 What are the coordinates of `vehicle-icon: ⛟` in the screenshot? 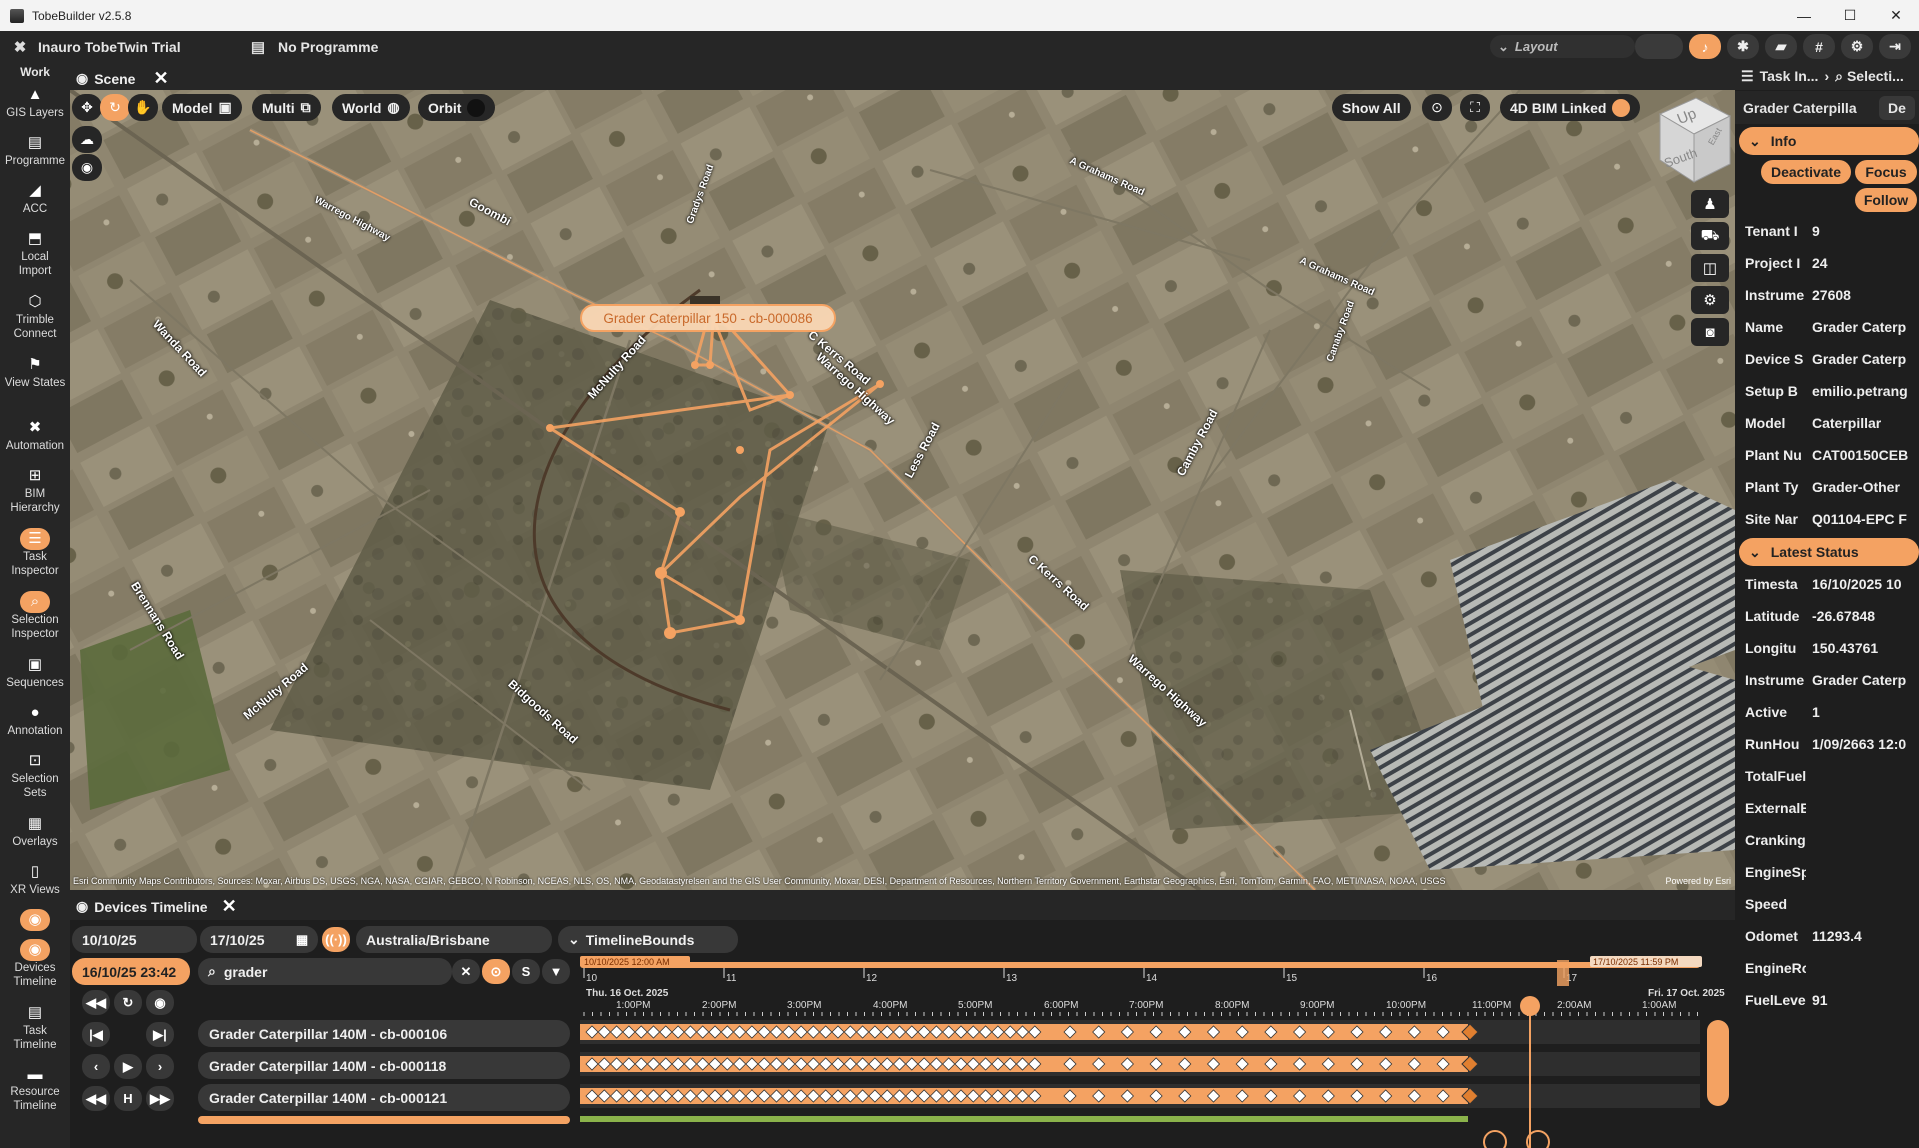 It's located at (1710, 236).